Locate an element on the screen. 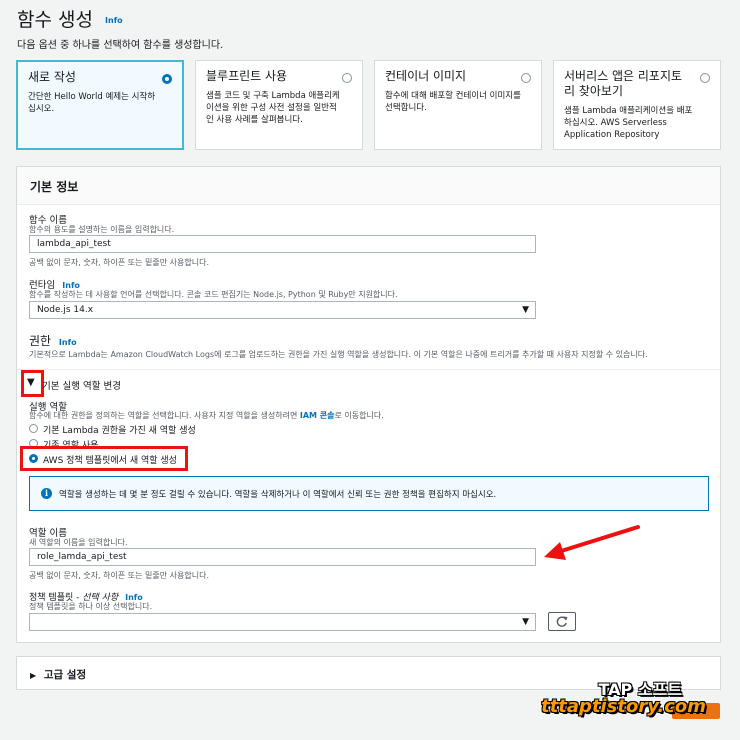 This screenshot has width=740, height=740. refresh-icon is located at coordinates (562, 621).